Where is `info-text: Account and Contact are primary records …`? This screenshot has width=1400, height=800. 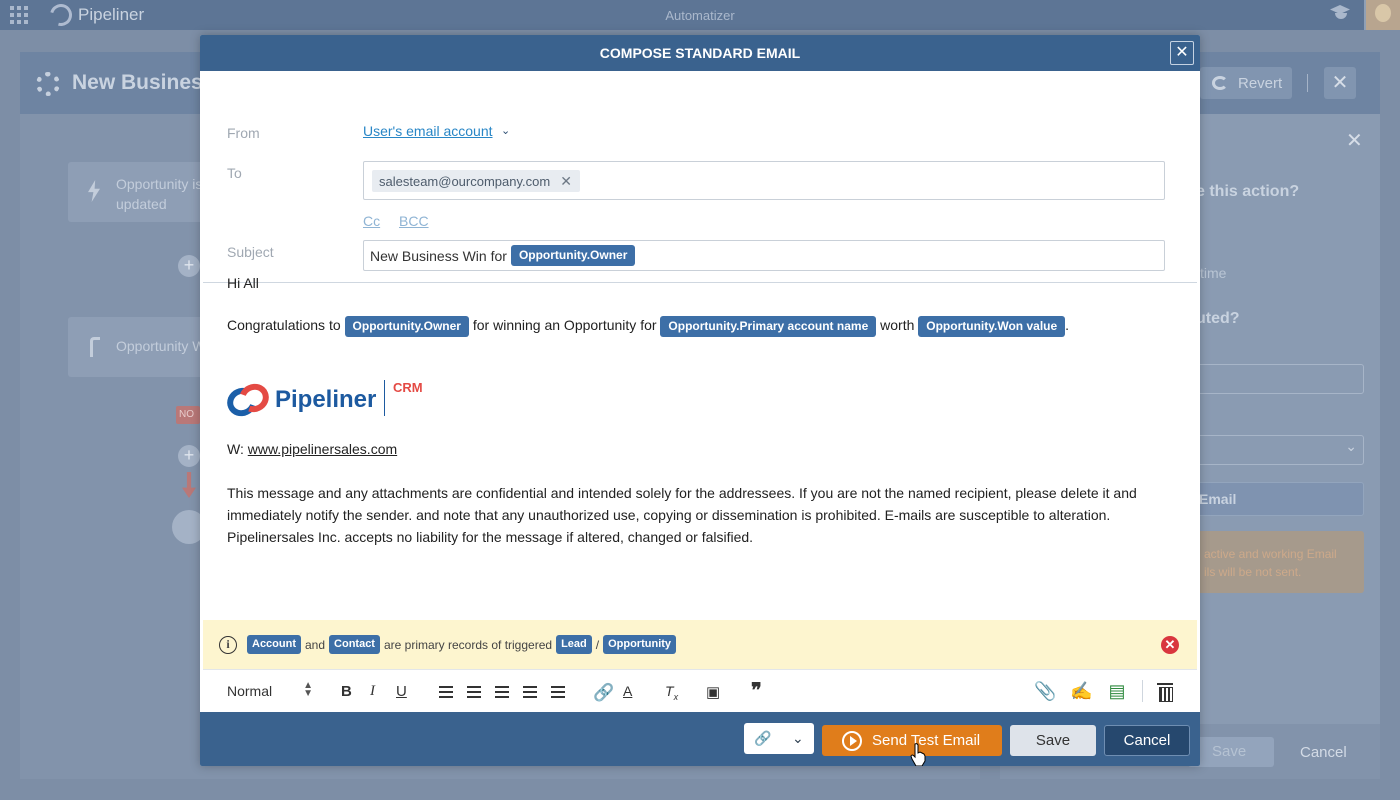
info-text: Account and Contact are primary records … is located at coordinates (462, 644).